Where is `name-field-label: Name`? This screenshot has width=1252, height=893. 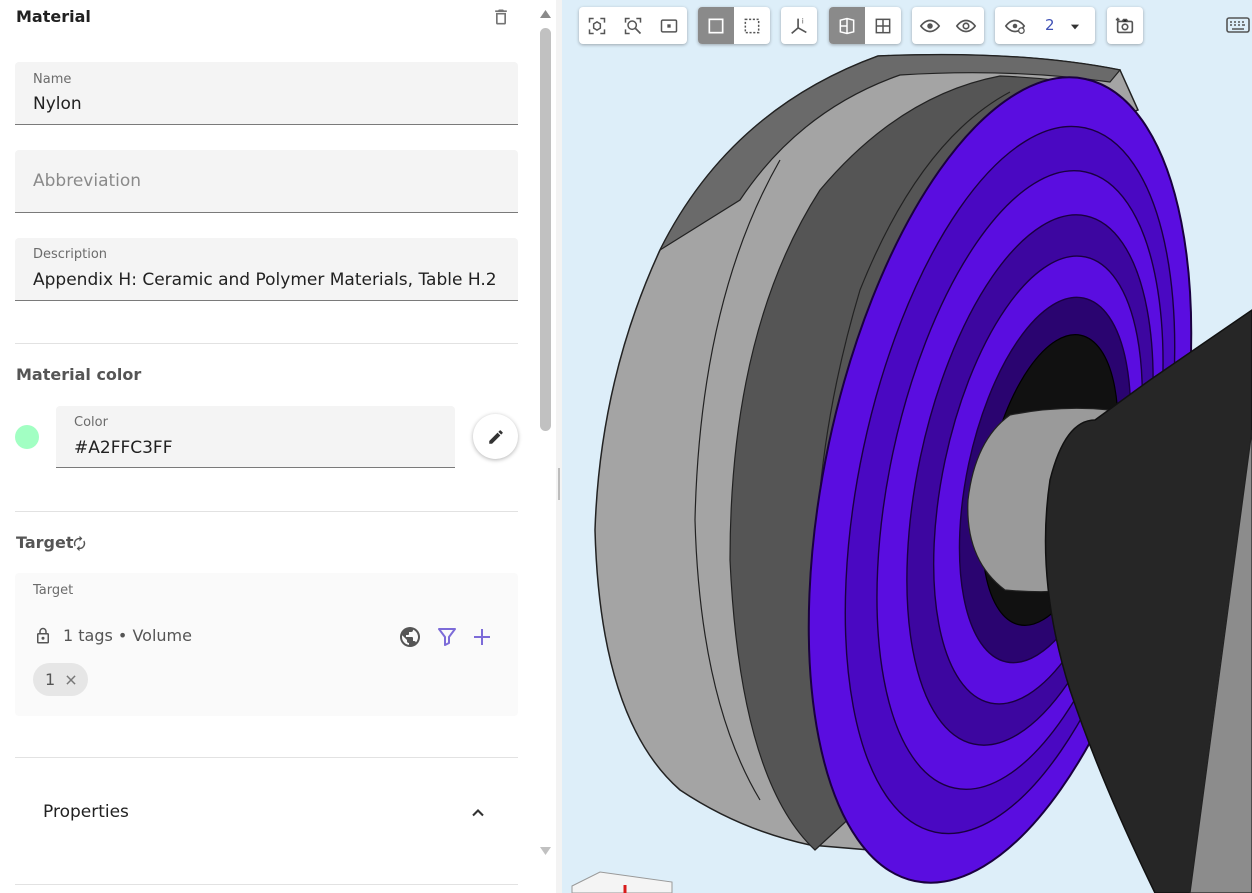 name-field-label: Name is located at coordinates (52, 79).